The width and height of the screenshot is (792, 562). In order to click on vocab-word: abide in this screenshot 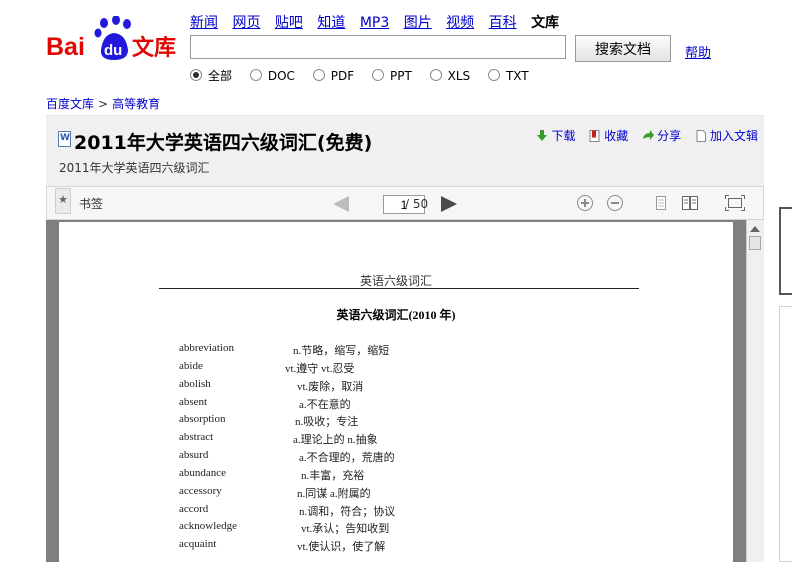, I will do `click(191, 365)`.